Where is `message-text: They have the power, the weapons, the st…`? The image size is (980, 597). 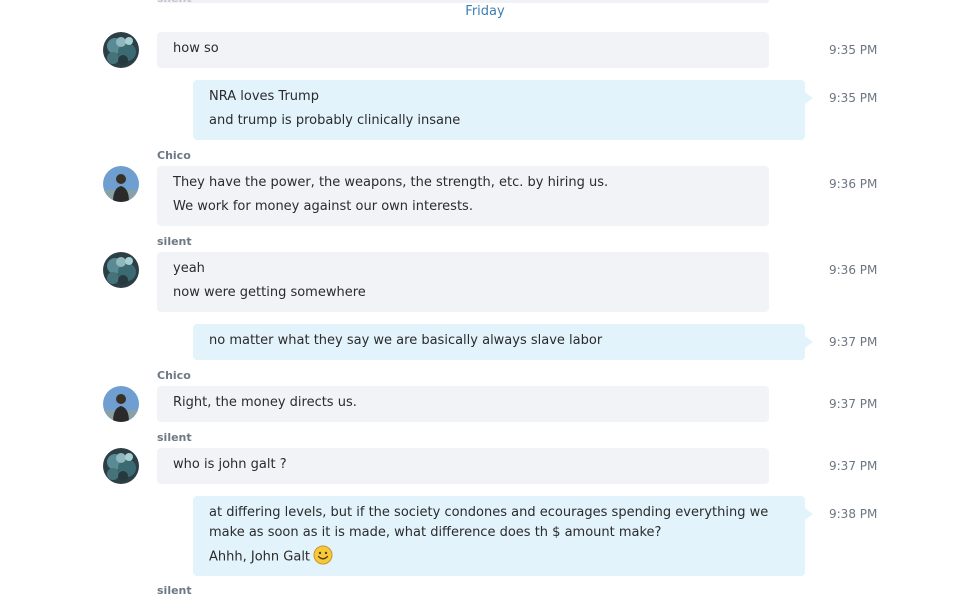
message-text: They have the power, the weapons, the st… is located at coordinates (391, 182).